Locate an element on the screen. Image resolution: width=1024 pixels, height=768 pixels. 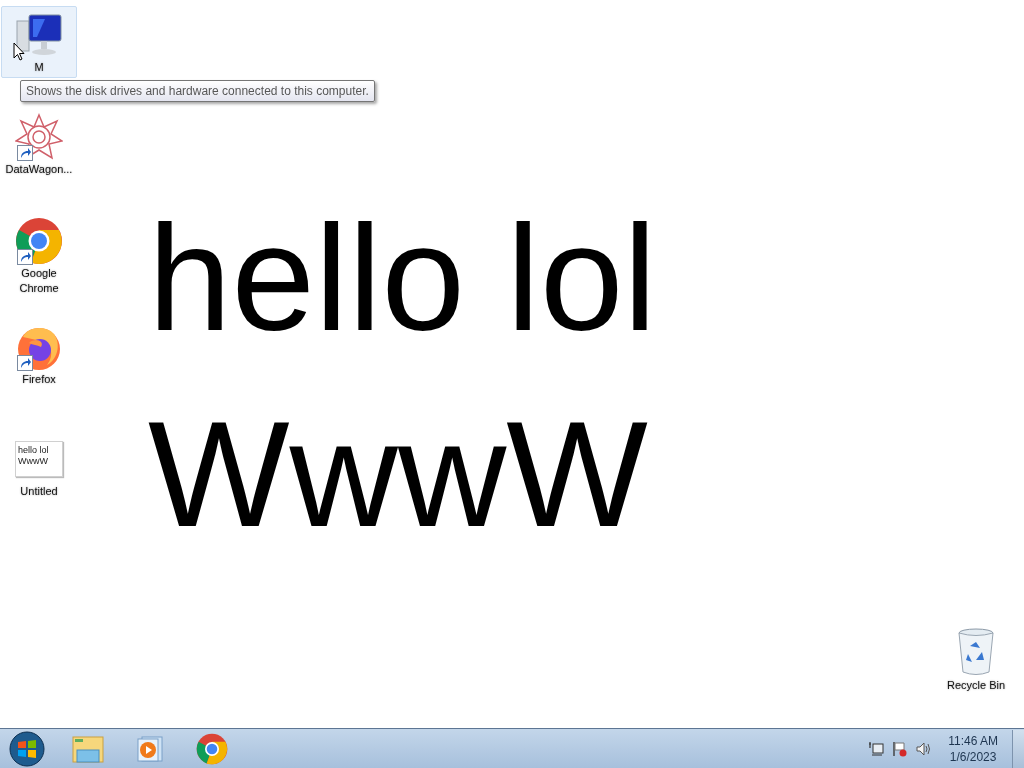
thumbnail-text: hello lol is located at coordinates (34, 450).